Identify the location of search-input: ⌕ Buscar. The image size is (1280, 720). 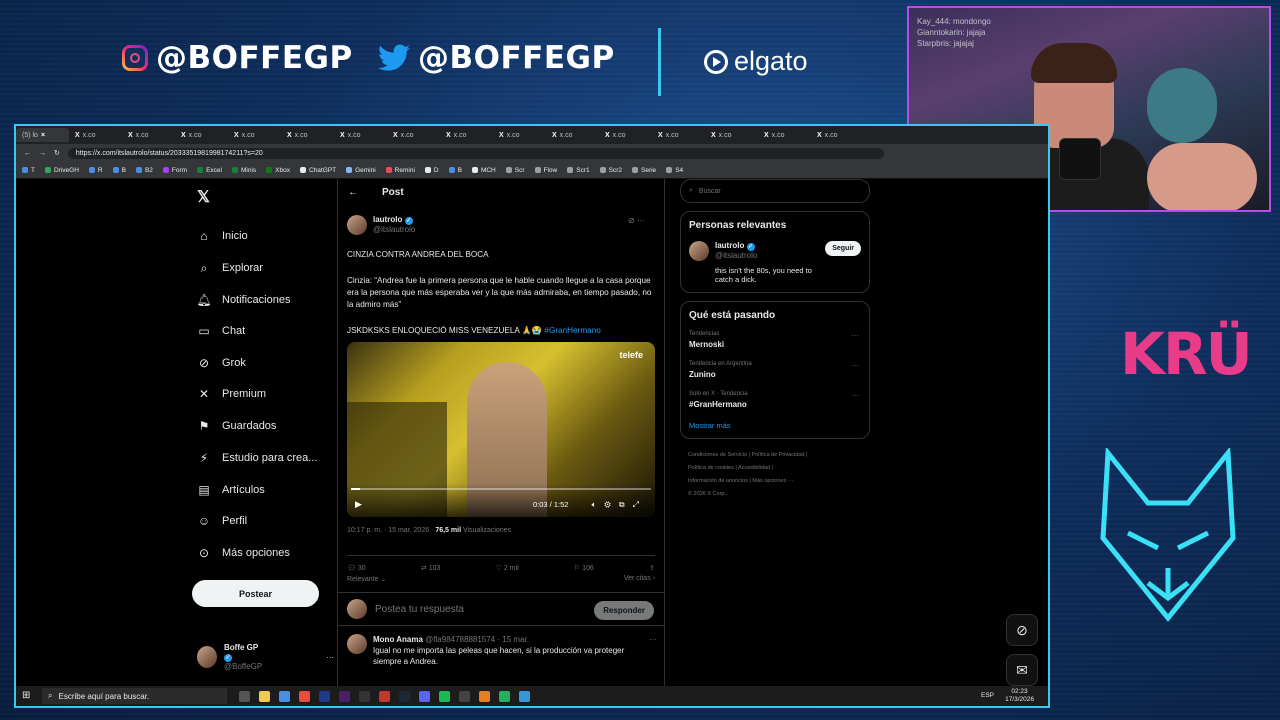
(775, 191).